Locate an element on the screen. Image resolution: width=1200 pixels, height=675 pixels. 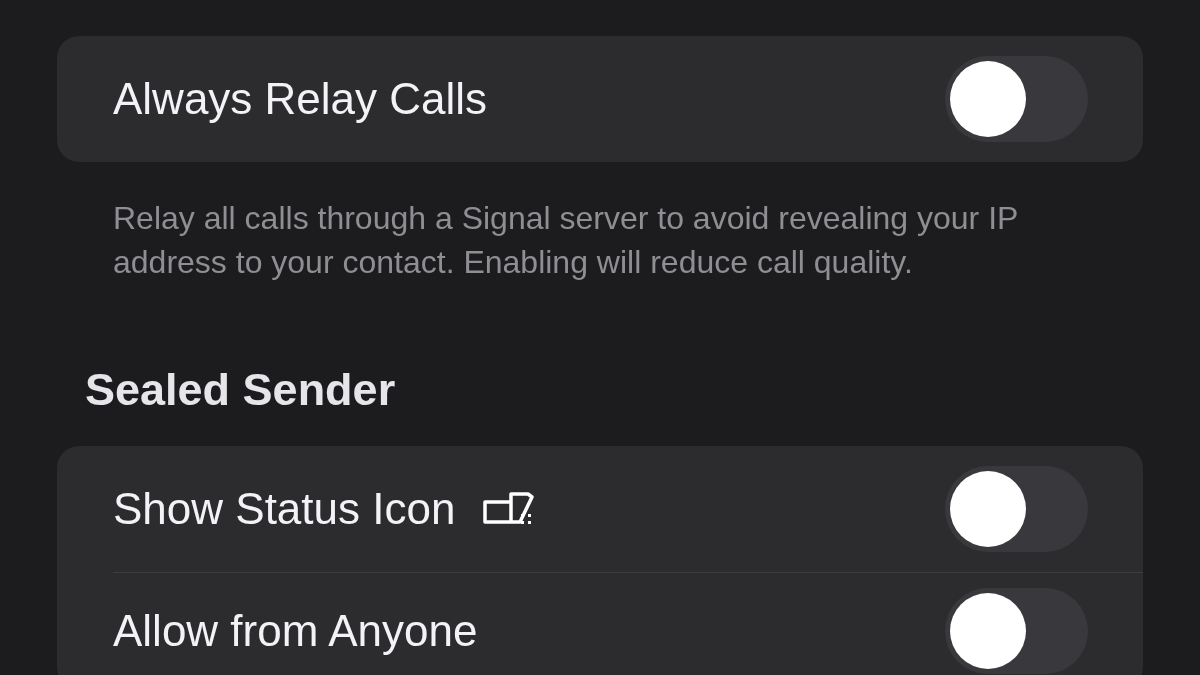
setting-label: Always Relay Calls is located at coordinates (300, 99).